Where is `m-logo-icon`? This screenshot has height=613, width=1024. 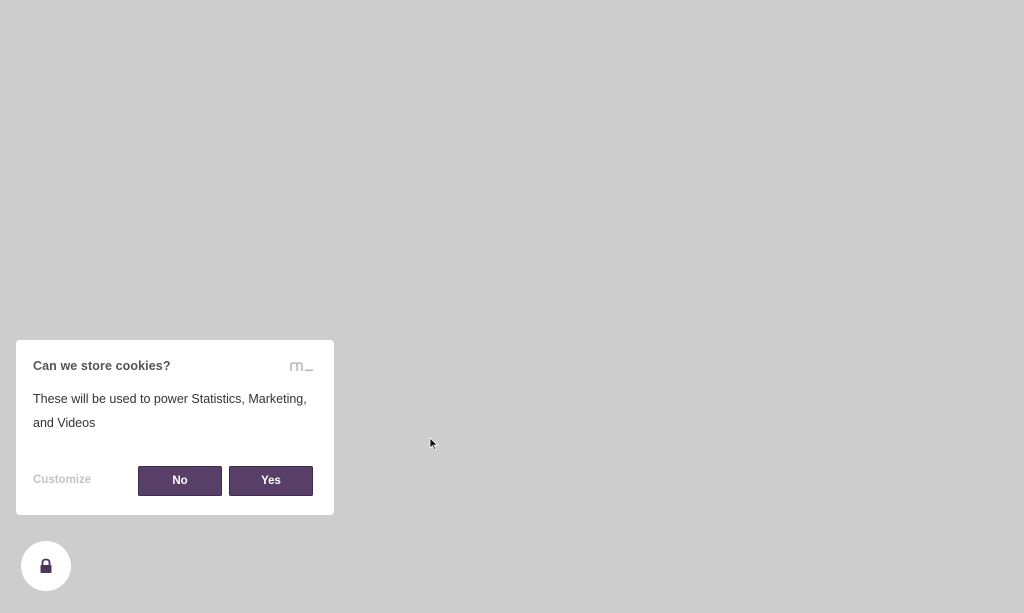 m-logo-icon is located at coordinates (301, 367).